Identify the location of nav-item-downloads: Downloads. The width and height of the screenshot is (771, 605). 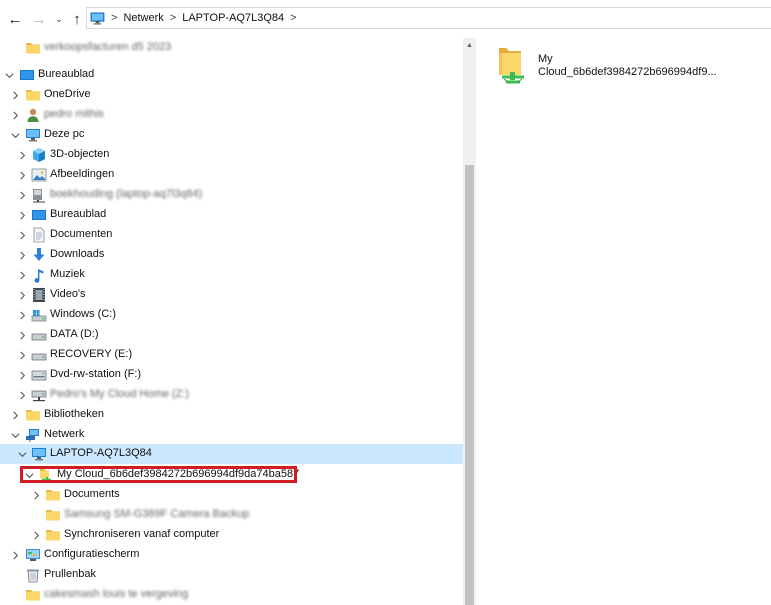
(231, 255).